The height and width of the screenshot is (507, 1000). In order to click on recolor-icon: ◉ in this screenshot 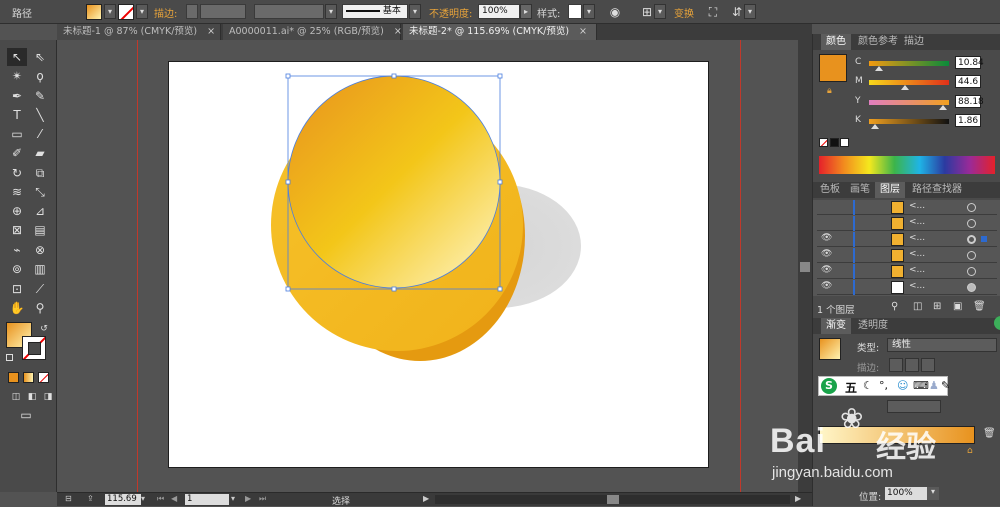, I will do `click(615, 12)`.